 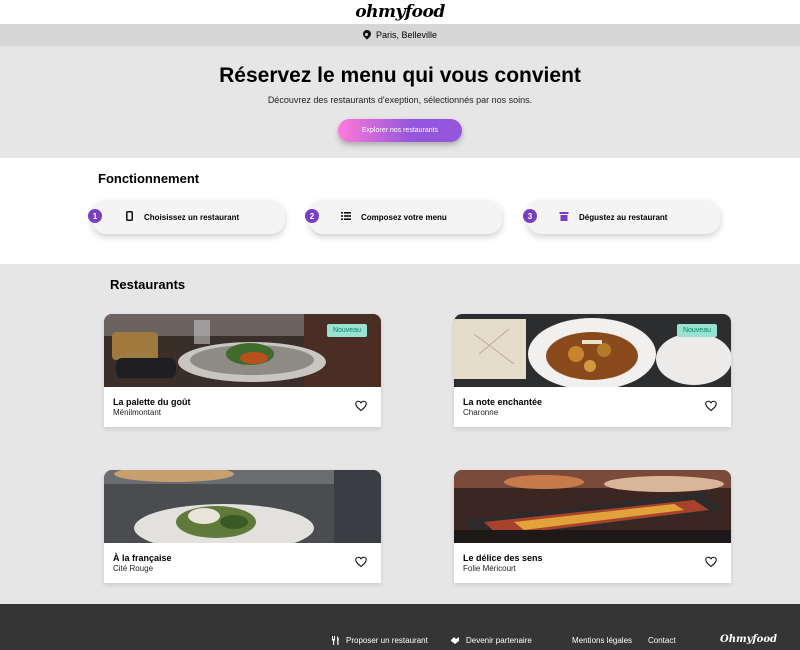 I want to click on restaurant-name: À la française, so click(x=142, y=558).